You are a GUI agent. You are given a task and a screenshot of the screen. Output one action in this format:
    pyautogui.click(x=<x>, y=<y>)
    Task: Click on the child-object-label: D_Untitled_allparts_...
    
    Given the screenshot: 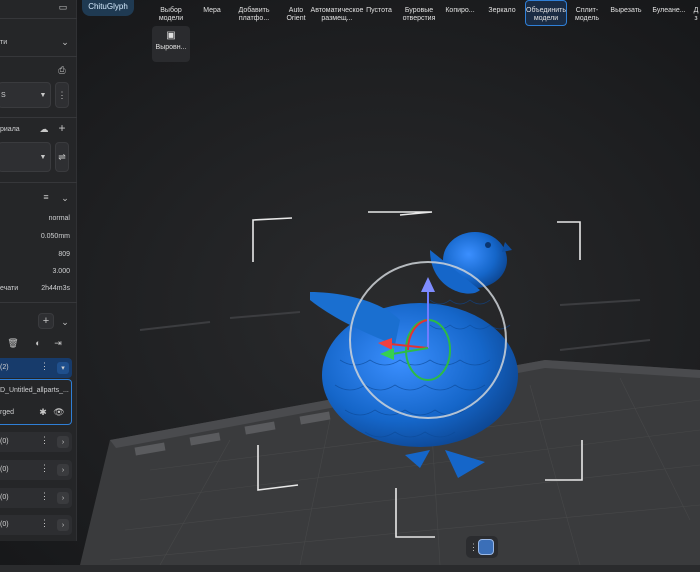 What is the action you would take?
    pyautogui.click(x=34, y=390)
    